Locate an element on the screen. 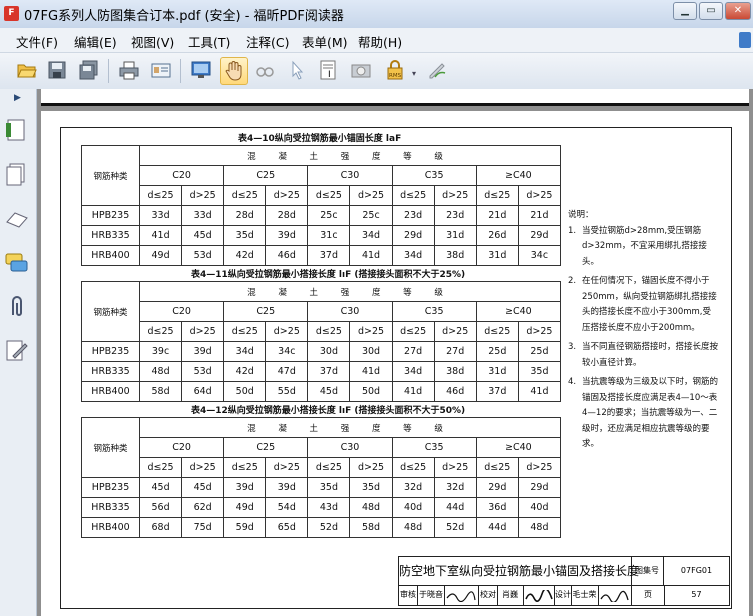  length-cell: 25c is located at coordinates (329, 215).